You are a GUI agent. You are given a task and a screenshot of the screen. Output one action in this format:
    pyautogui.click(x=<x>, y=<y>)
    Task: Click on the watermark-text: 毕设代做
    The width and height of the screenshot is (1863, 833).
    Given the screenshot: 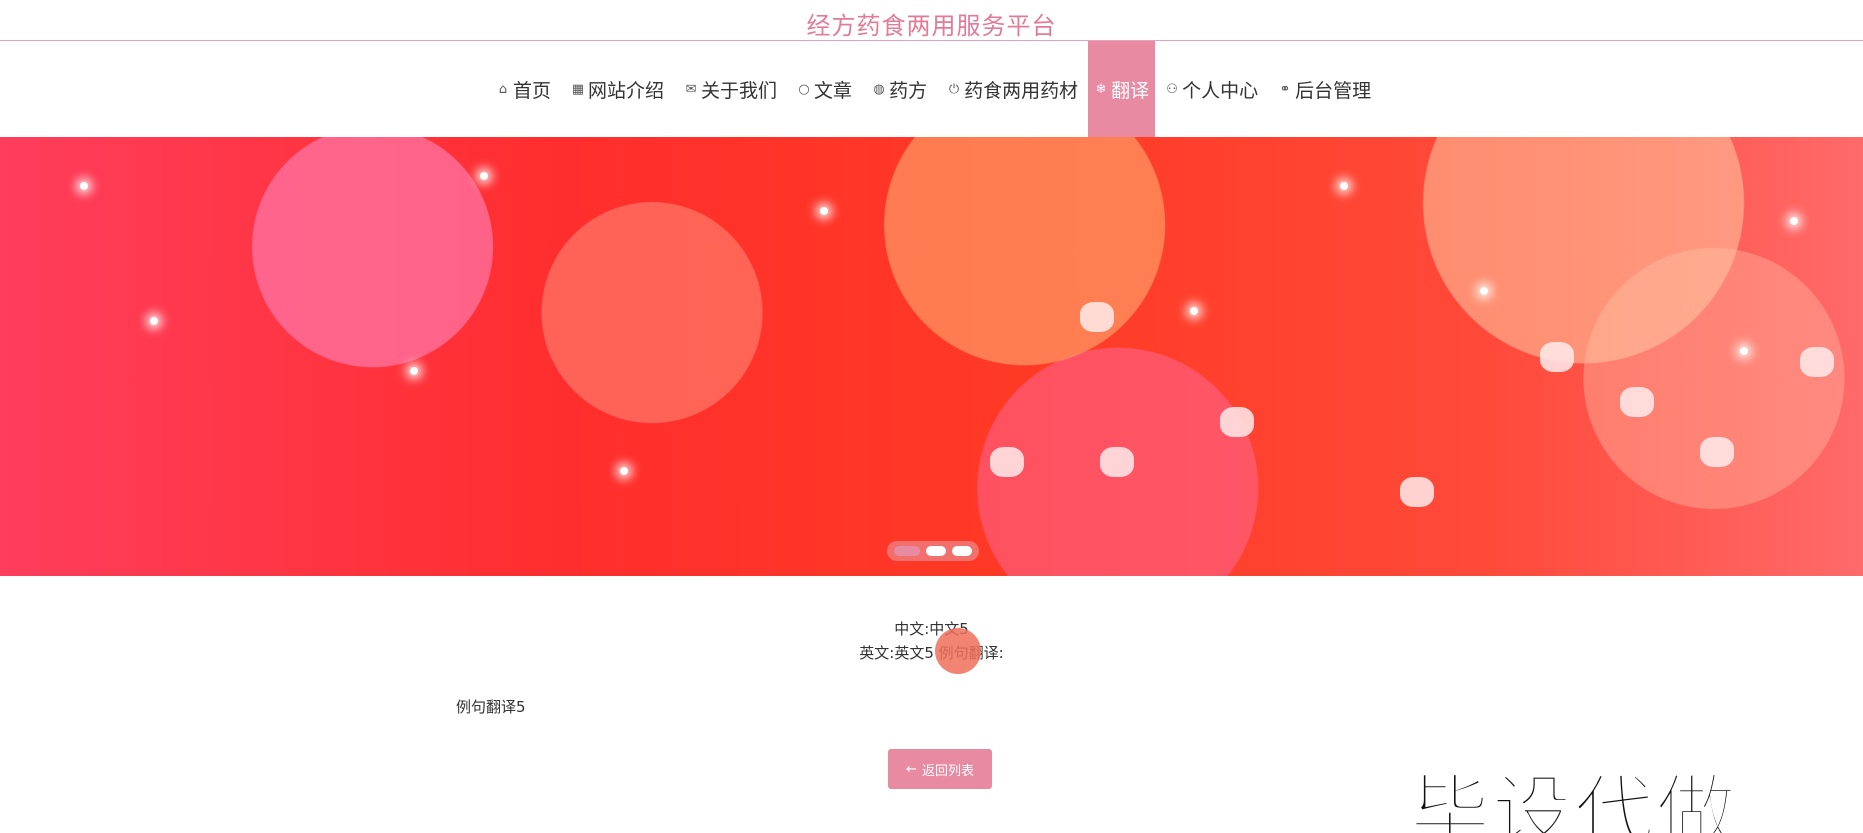 What is the action you would take?
    pyautogui.click(x=1573, y=799)
    